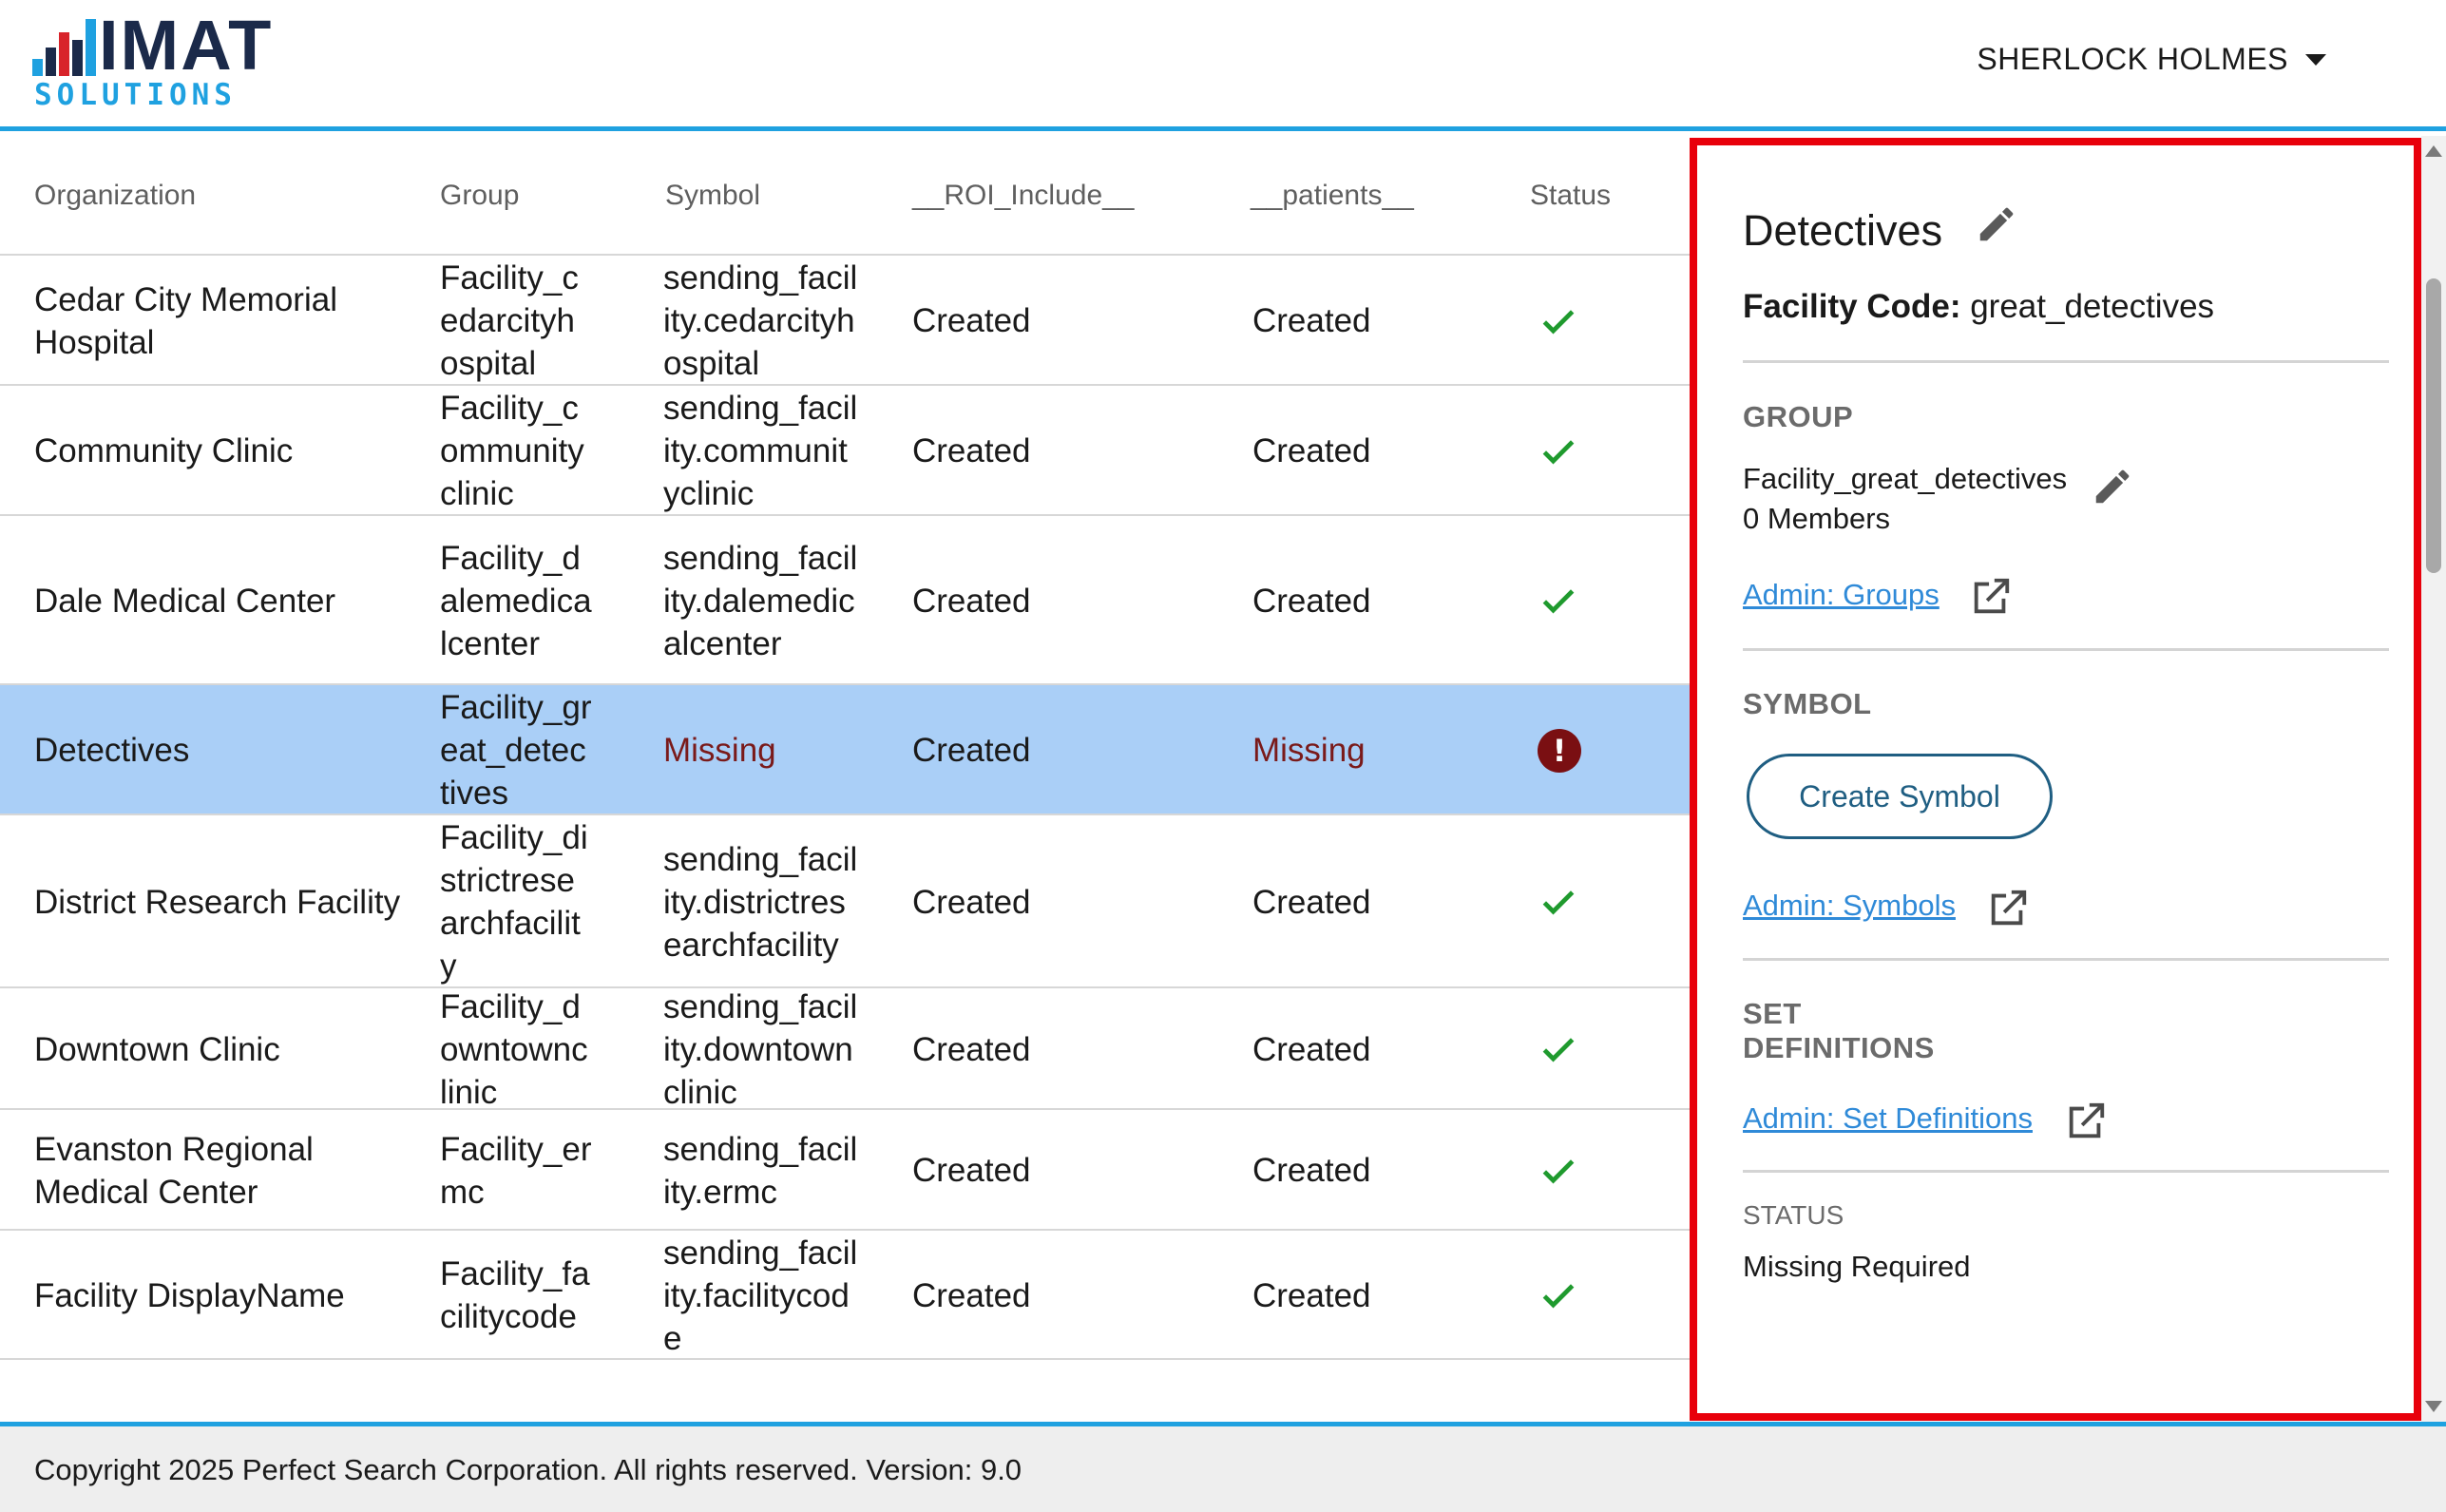 The height and width of the screenshot is (1512, 2446). I want to click on cell-group: Facility_communityclinic, so click(512, 451).